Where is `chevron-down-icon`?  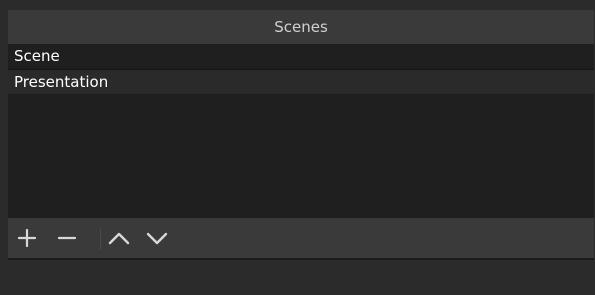
chevron-down-icon is located at coordinates (157, 238).